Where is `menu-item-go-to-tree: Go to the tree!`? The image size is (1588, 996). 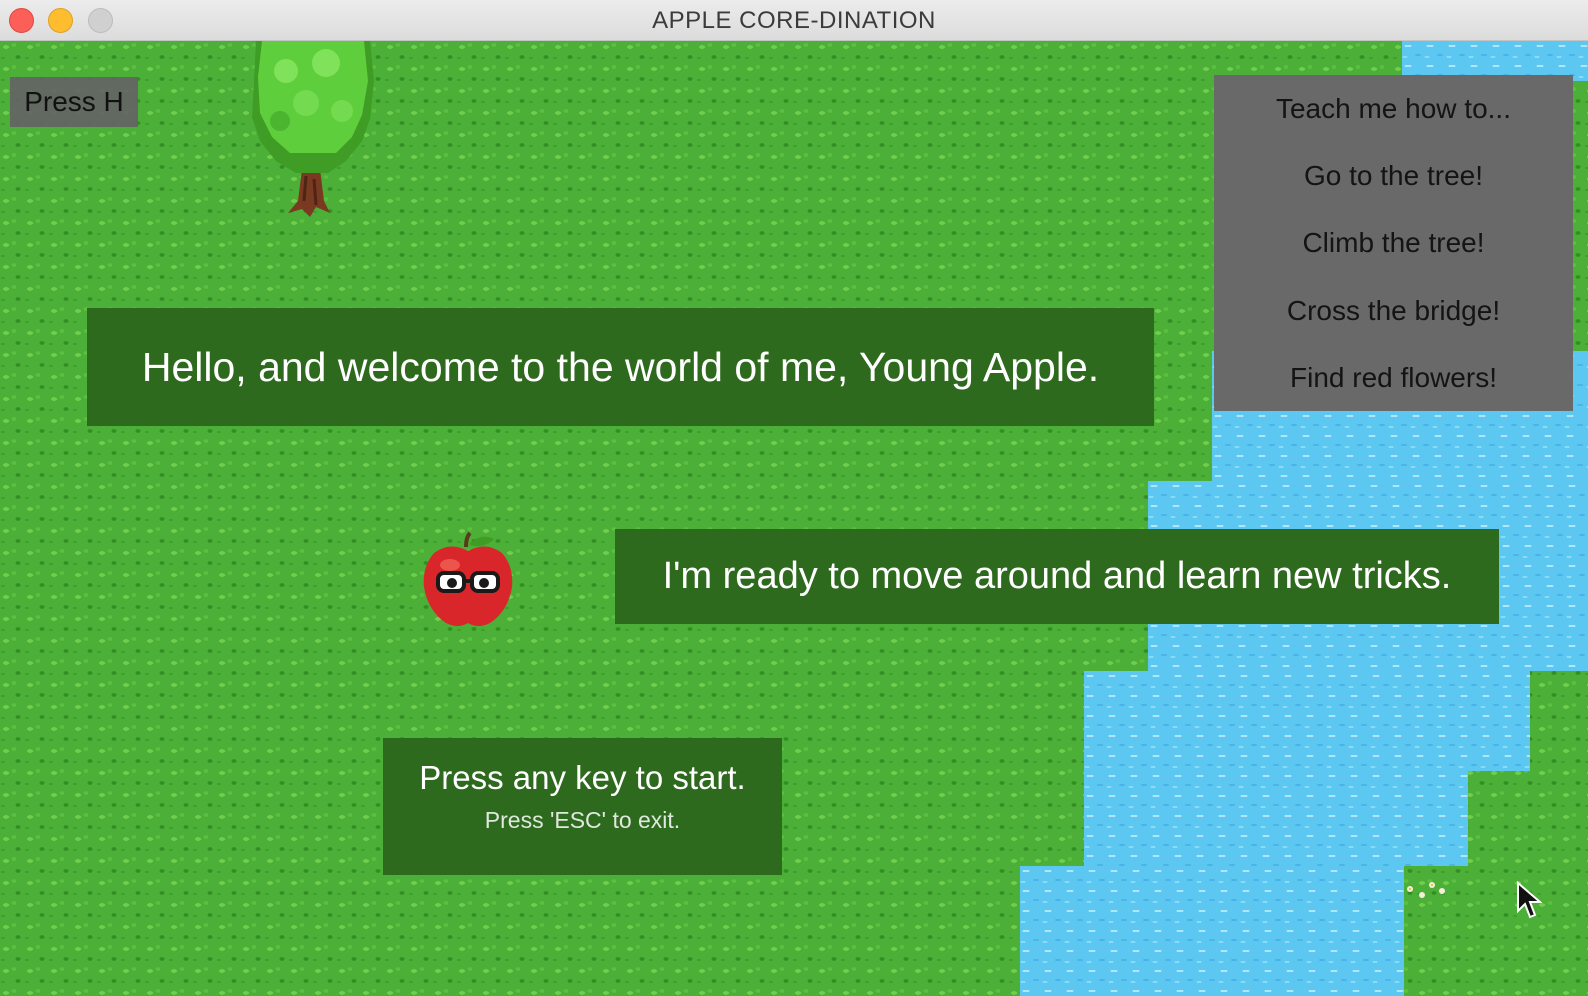 menu-item-go-to-tree: Go to the tree! is located at coordinates (1393, 175).